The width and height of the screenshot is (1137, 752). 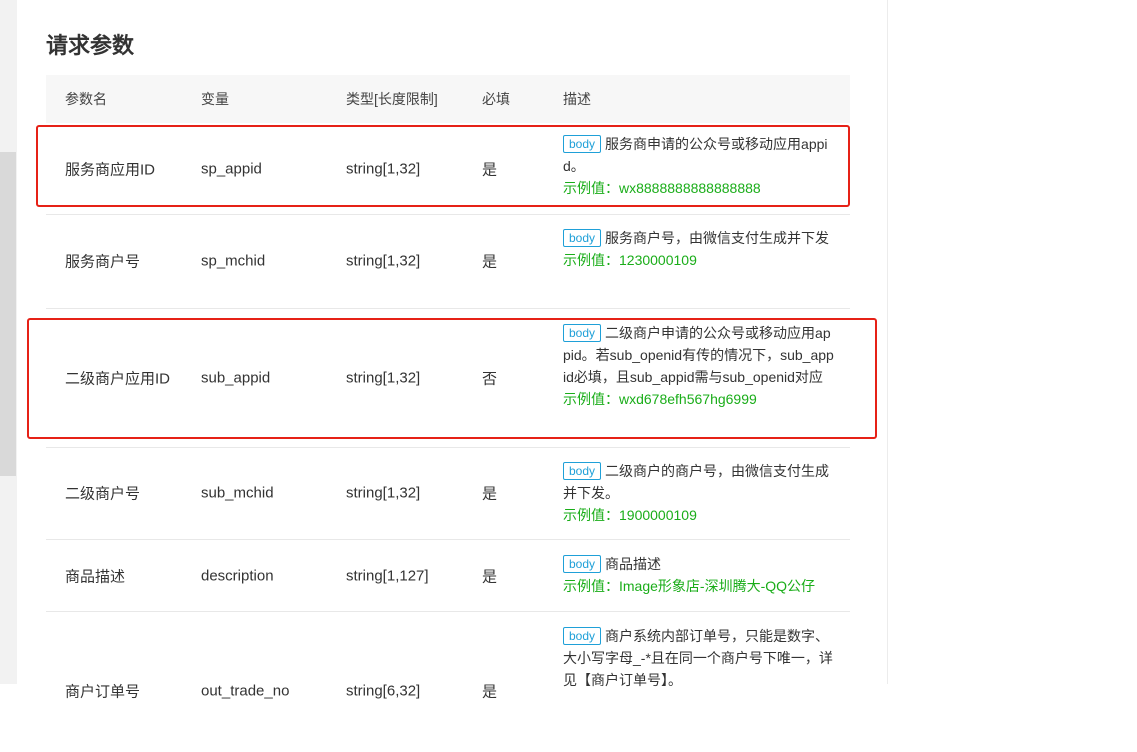 I want to click on corner-icon: ⌃, so click(x=5, y=3).